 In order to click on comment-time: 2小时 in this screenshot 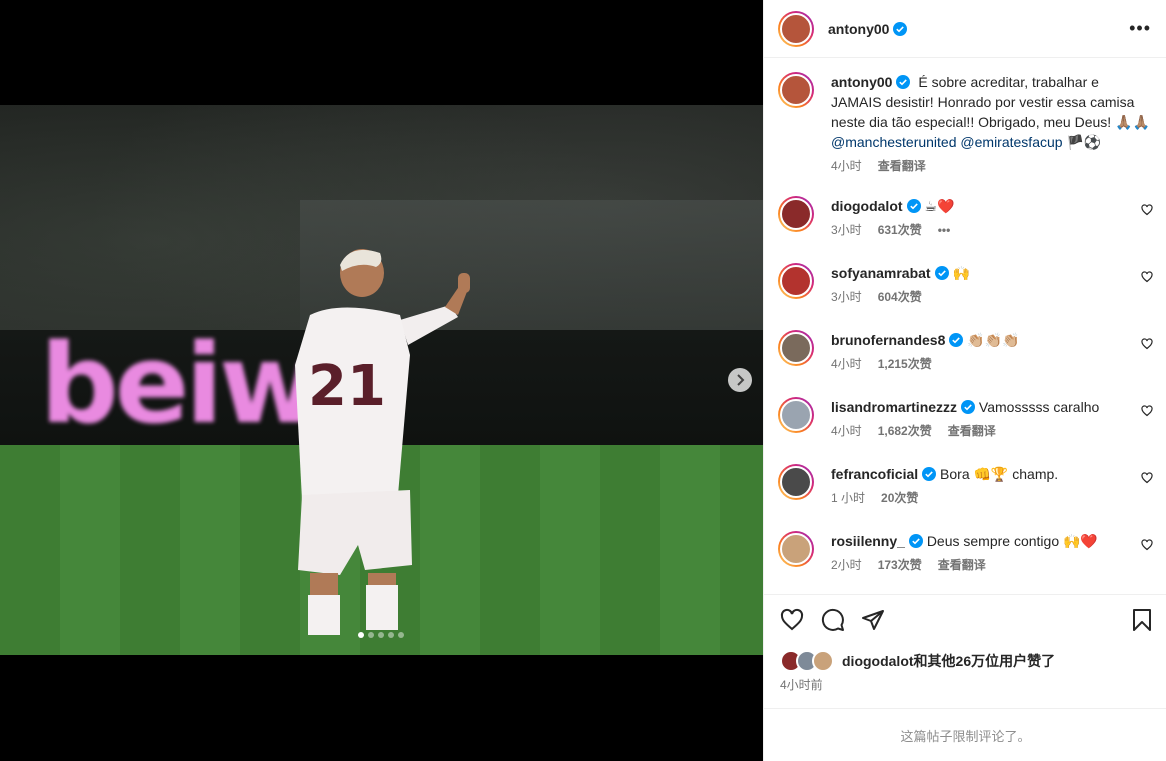, I will do `click(846, 565)`.